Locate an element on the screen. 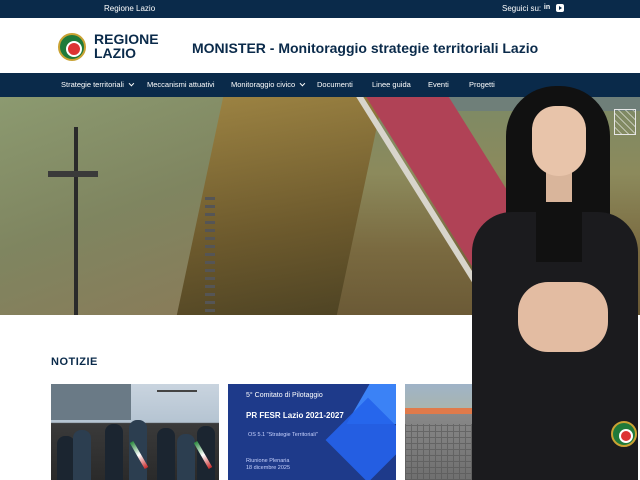 The width and height of the screenshot is (640, 480). nav-item-monitoraggio-civico: Monitoraggio civico is located at coordinates (268, 84).